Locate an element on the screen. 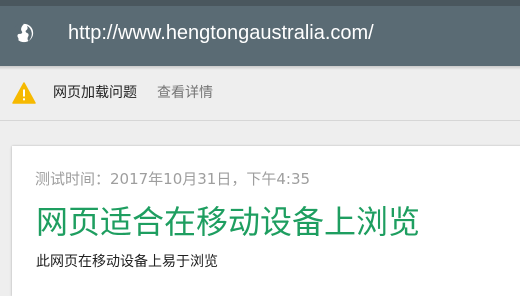 This screenshot has height=296, width=520. page-loading-issues-label: 网页加载问题 is located at coordinates (95, 93).